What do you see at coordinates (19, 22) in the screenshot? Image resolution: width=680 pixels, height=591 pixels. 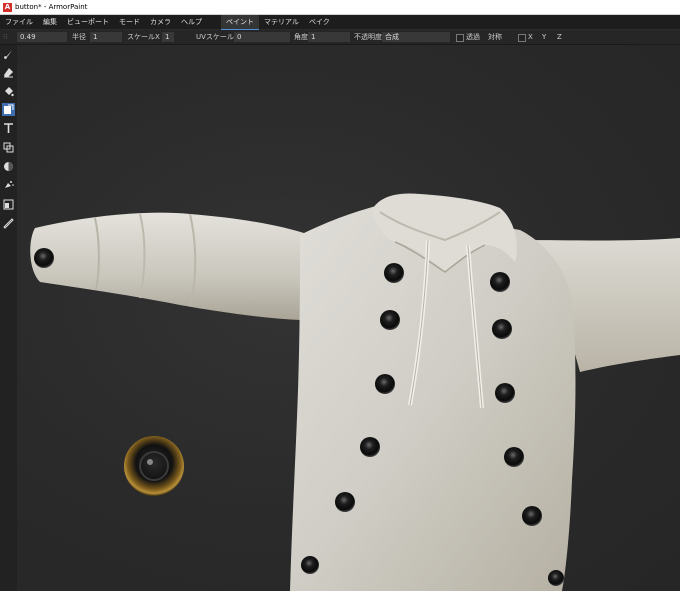 I see `menu-file: ファイル` at bounding box center [19, 22].